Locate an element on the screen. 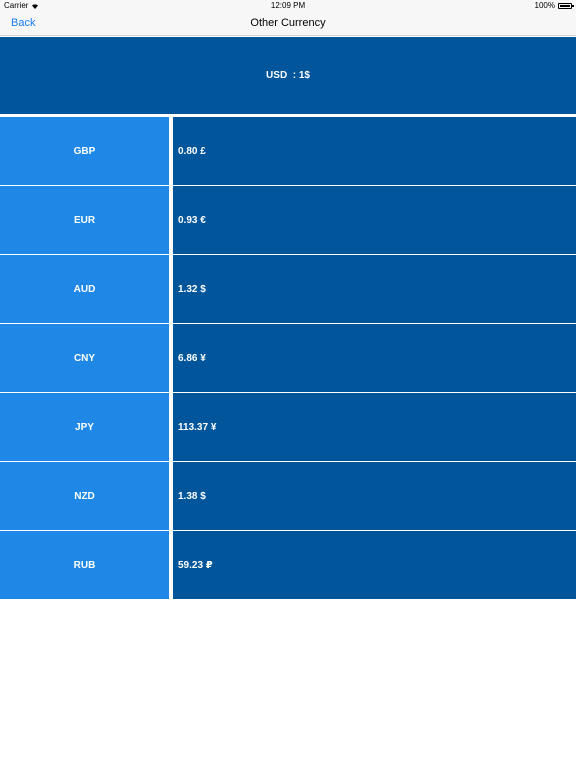 The height and width of the screenshot is (768, 576). rate-row-rub: RUB 59.23 ₽ is located at coordinates (288, 565).